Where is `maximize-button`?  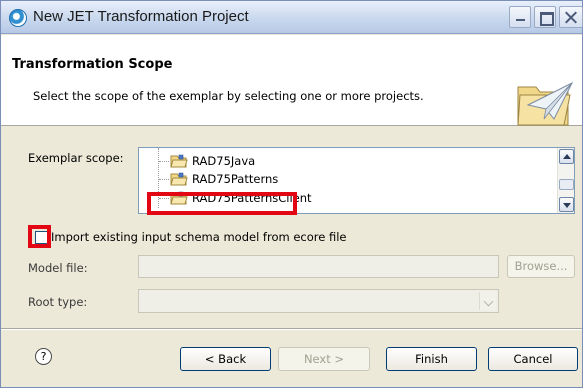
maximize-button is located at coordinates (545, 17).